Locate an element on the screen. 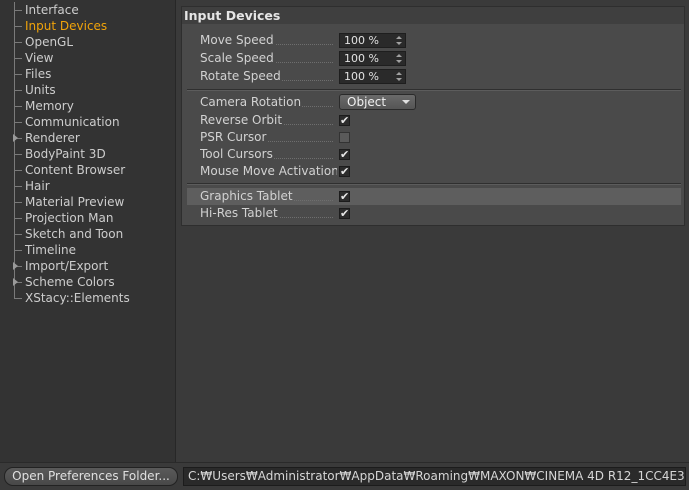 The width and height of the screenshot is (689, 490). reverse-orbit-checkbox: ✔ is located at coordinates (344, 120).